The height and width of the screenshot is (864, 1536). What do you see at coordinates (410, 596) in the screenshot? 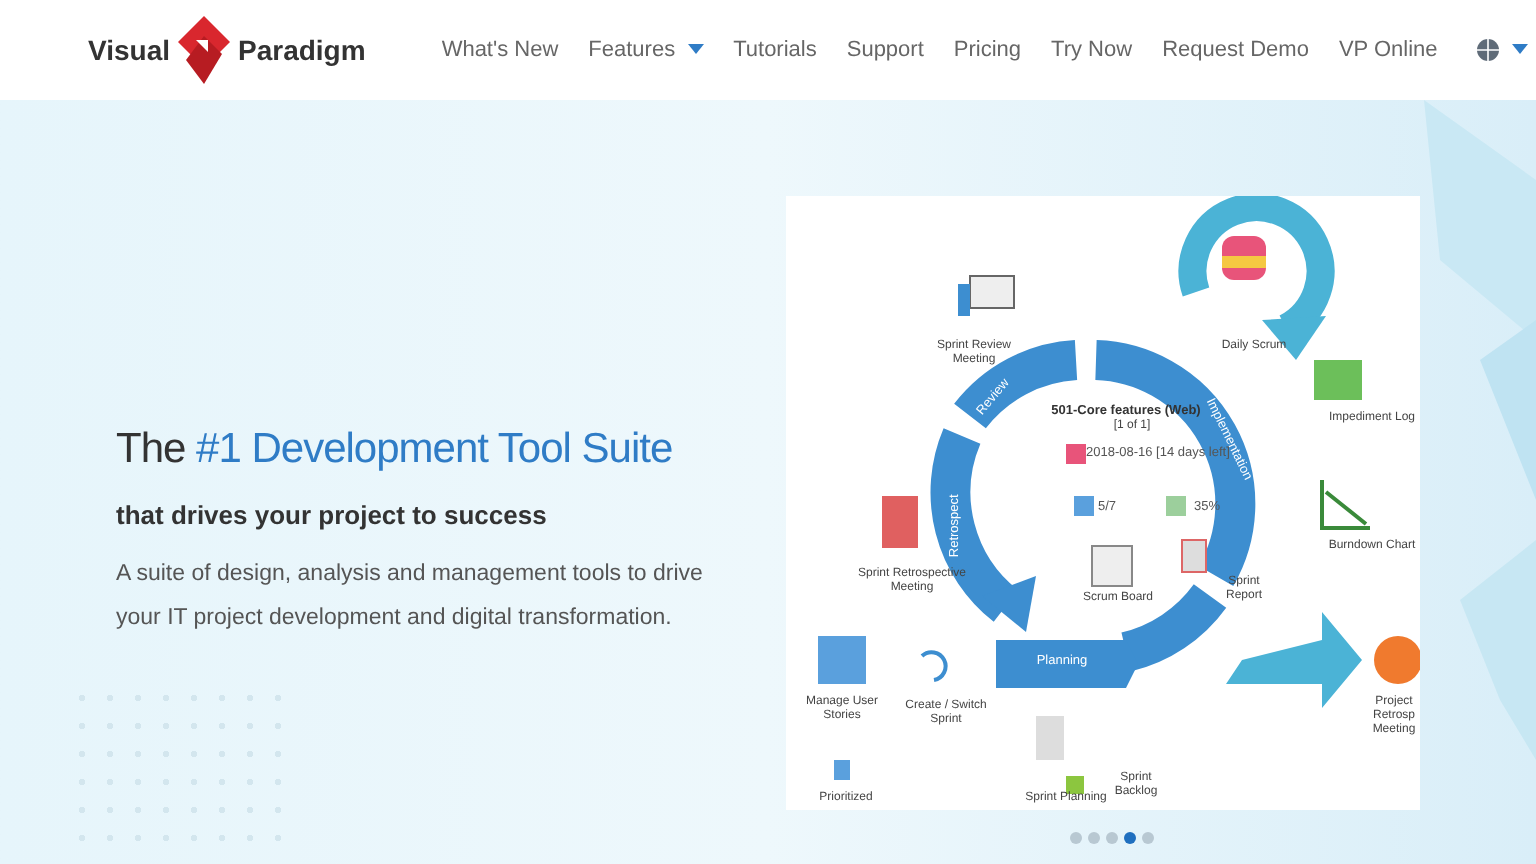
I see `hero-description: A suite of design, analysis and management tools to drive your IT project development and digital transformation.` at bounding box center [410, 596].